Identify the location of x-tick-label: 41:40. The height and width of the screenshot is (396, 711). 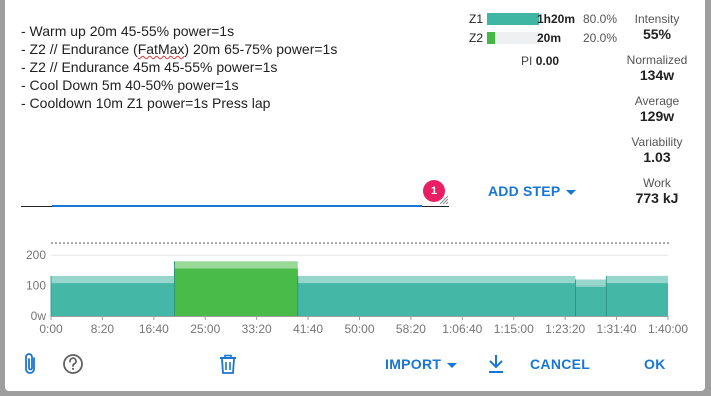
(308, 329).